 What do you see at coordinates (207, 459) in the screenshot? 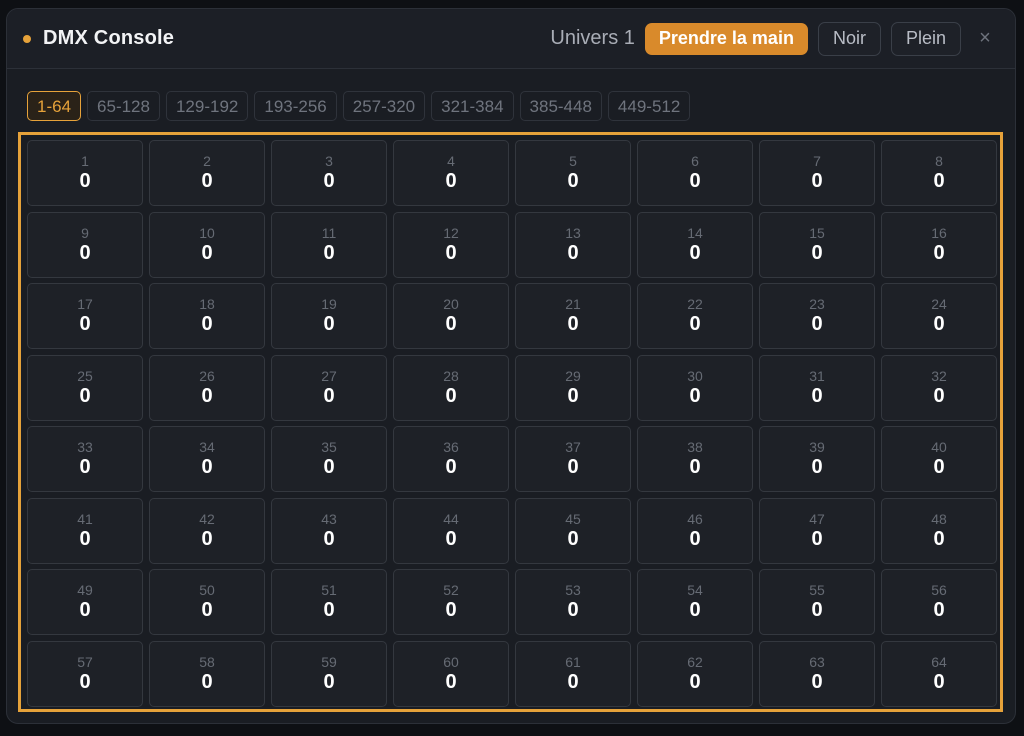
I see `channel-cell: 34 0` at bounding box center [207, 459].